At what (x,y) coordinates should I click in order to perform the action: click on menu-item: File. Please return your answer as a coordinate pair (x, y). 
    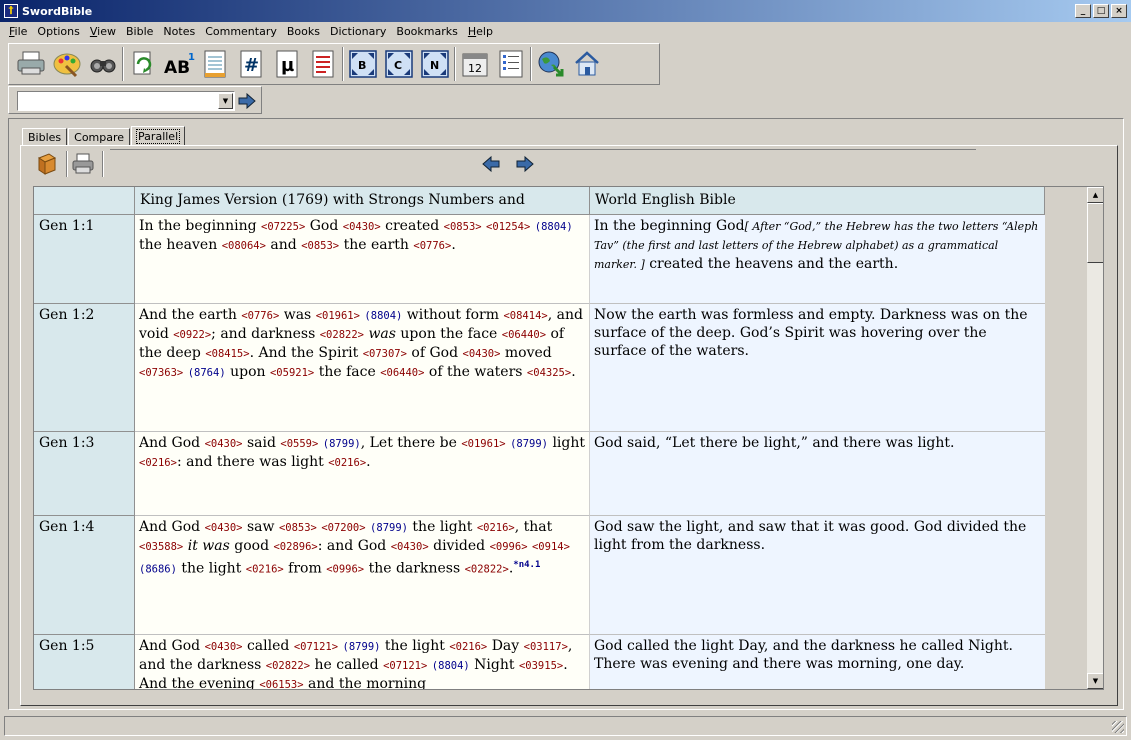
    Looking at the image, I should click on (18, 32).